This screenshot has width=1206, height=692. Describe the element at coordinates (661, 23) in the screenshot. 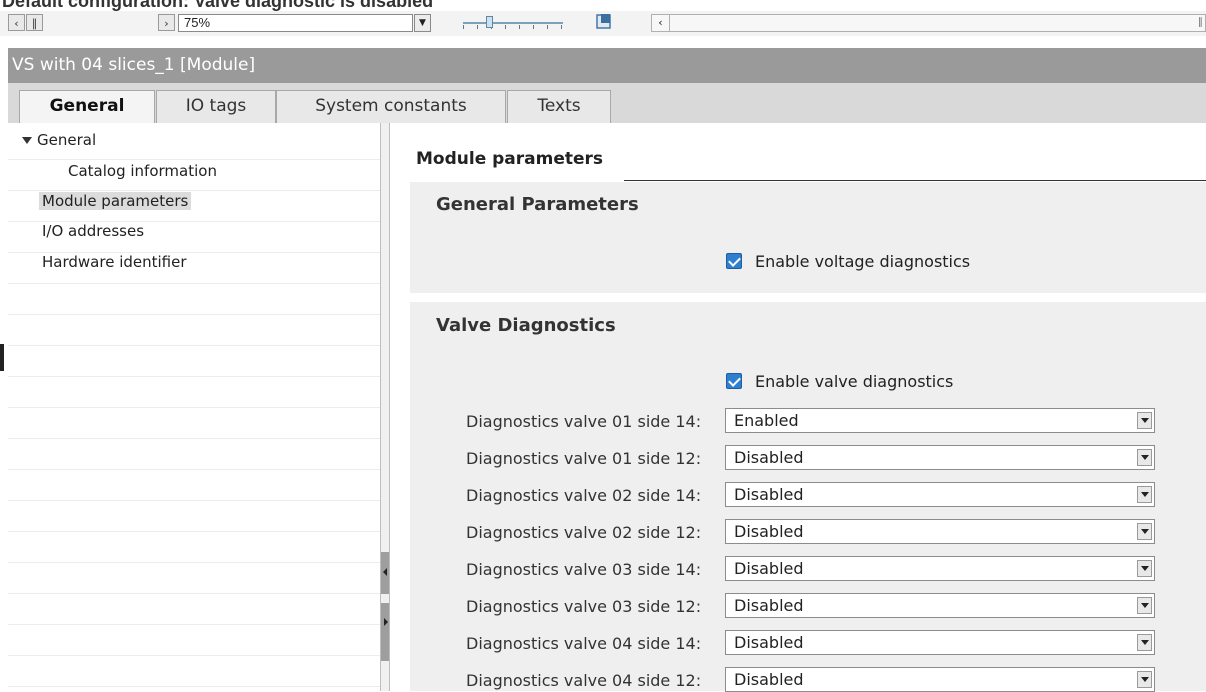

I see `scrollbar-left-arrow-icon: ‹` at that location.